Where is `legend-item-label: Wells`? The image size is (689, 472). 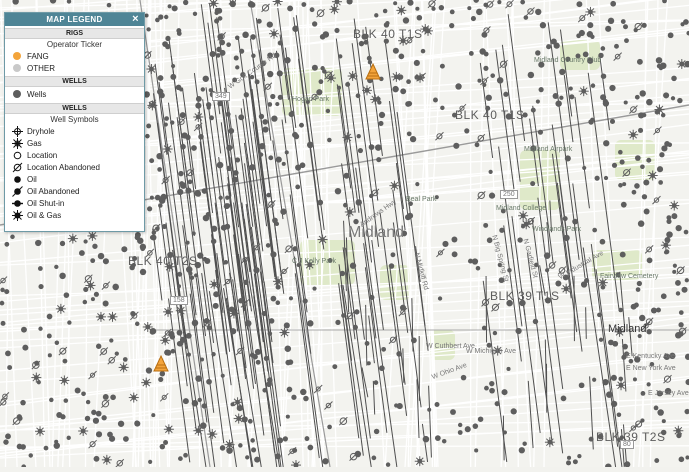
legend-item-label: Wells is located at coordinates (36, 94).